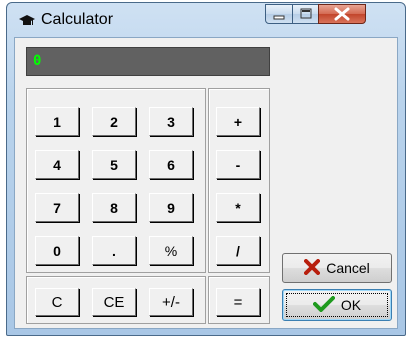 The image size is (415, 340). I want to click on key-multiply: *, so click(238, 207).